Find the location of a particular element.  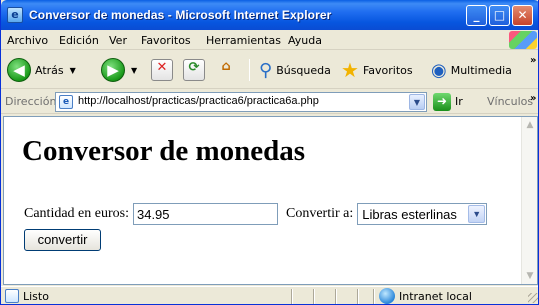

page-heading: Conversor de monedas is located at coordinates (164, 151).